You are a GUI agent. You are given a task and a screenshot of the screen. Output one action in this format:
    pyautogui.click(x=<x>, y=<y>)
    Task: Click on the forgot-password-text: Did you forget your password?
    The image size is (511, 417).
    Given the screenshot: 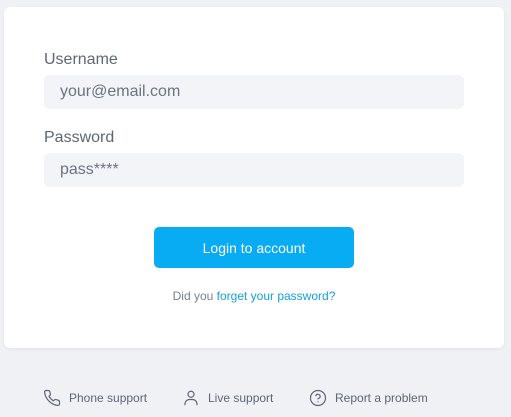 What is the action you would take?
    pyautogui.click(x=254, y=296)
    